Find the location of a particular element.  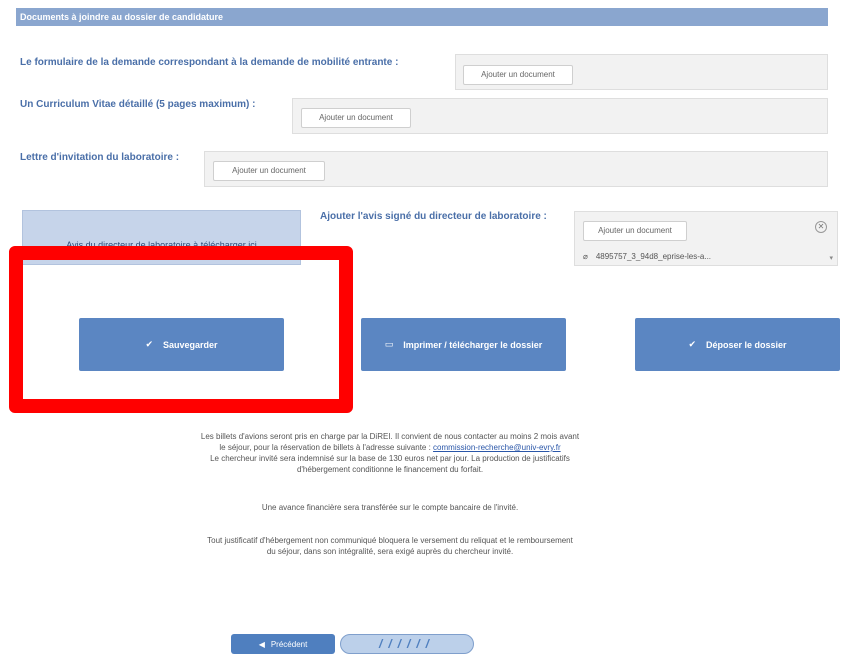

scroll-down-icon: ▾ is located at coordinates (831, 258).